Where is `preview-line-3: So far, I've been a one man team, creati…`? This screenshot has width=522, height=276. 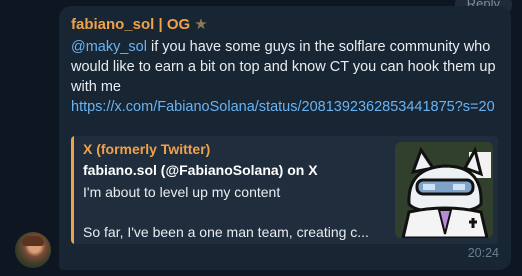
preview-line-3: So far, I've been a one man team, creati… is located at coordinates (226, 232).